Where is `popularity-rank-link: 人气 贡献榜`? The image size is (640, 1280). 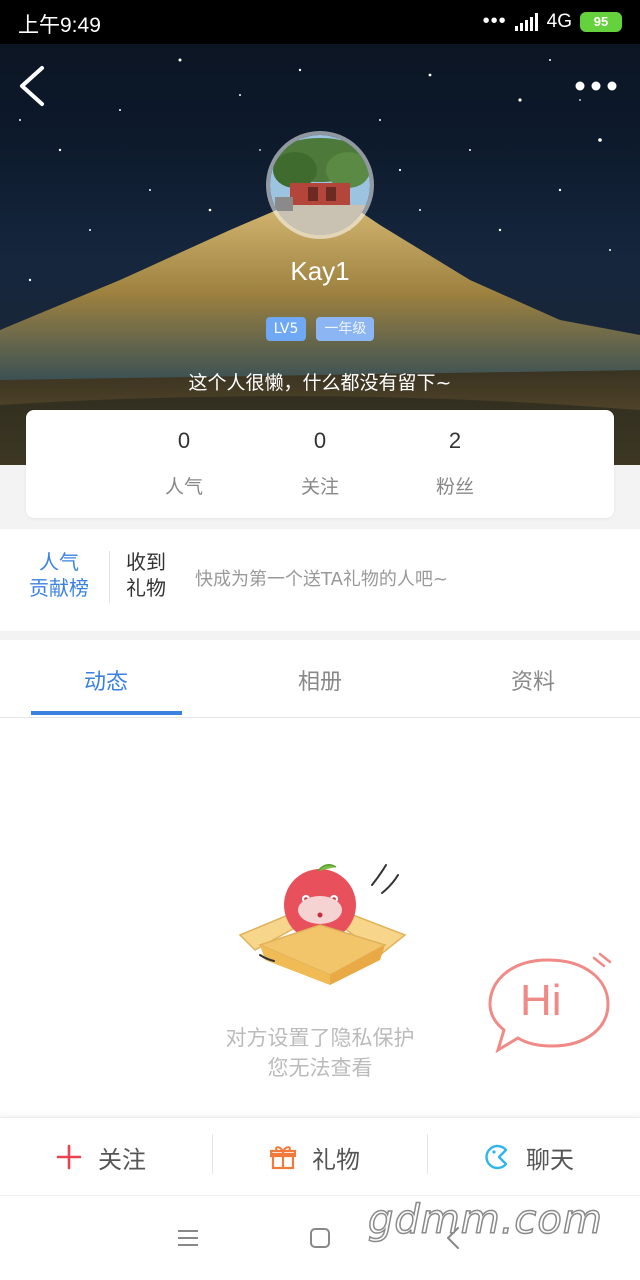 popularity-rank-link: 人气 贡献榜 is located at coordinates (59, 575).